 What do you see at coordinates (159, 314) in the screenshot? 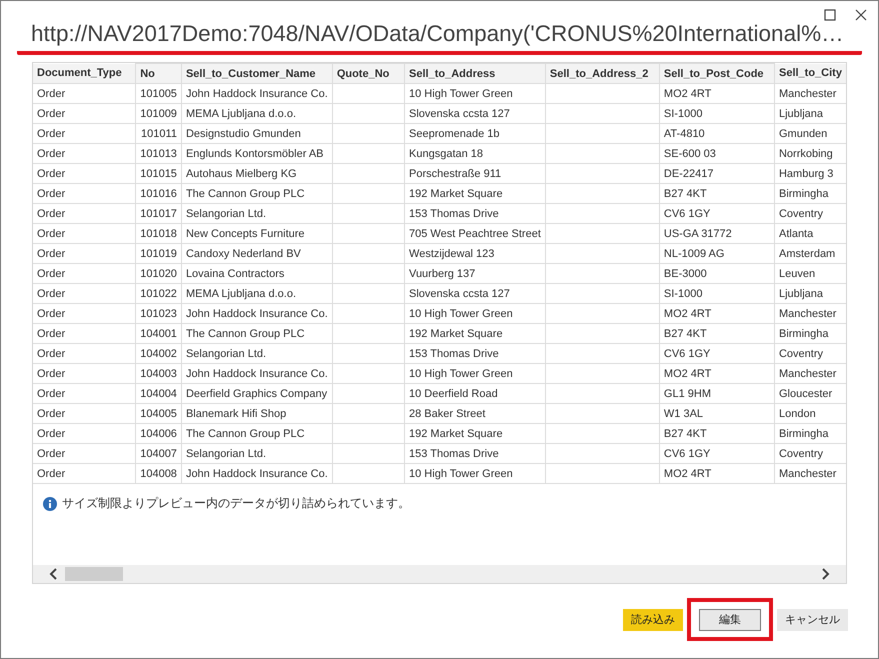
I see `table-cell: 101023` at bounding box center [159, 314].